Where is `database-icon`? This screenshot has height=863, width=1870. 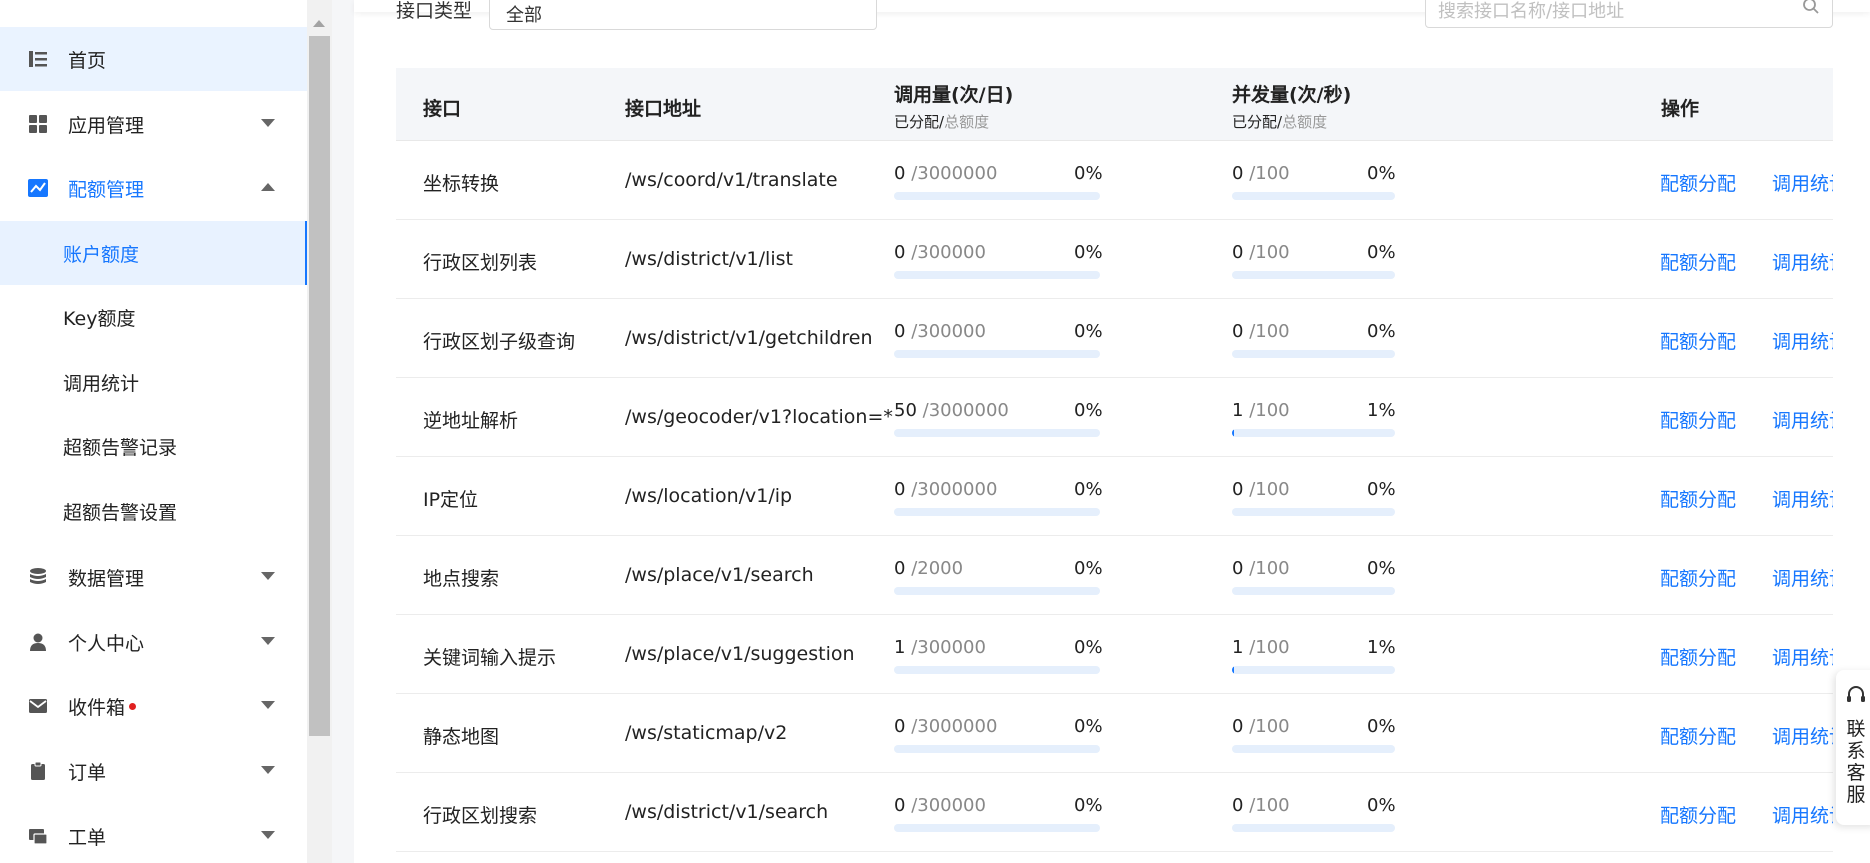
database-icon is located at coordinates (38, 577).